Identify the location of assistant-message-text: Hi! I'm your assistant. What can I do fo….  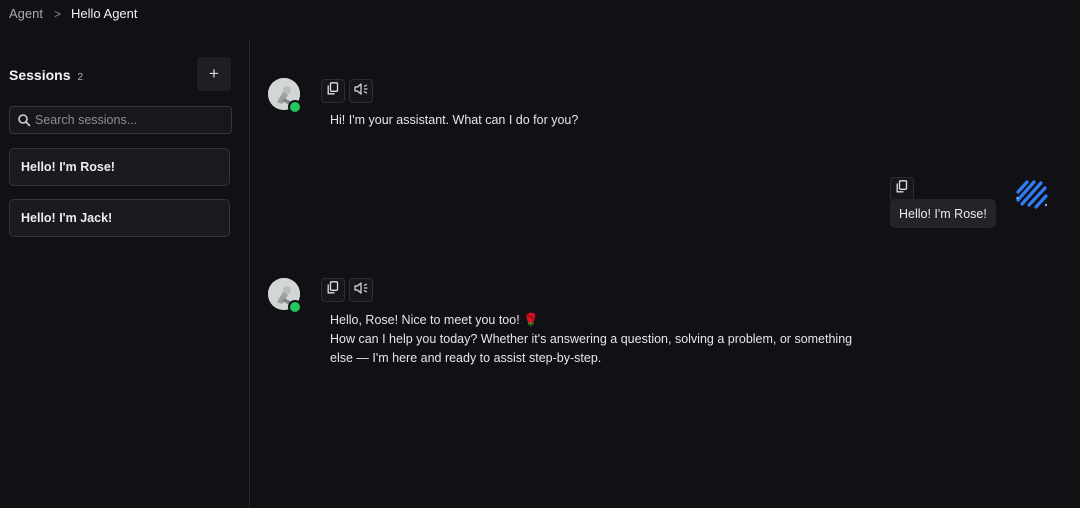
(454, 120).